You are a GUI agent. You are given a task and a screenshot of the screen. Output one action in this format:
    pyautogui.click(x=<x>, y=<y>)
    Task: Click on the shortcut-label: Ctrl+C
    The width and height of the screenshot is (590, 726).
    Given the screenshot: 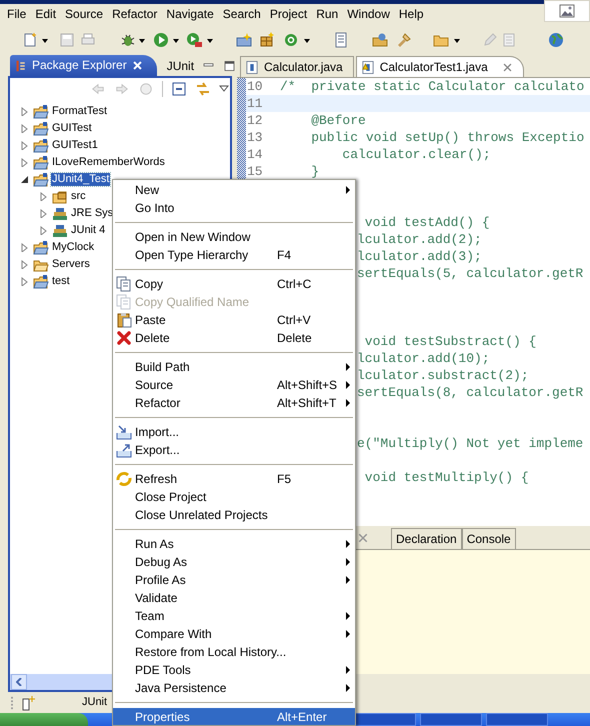 What is the action you would take?
    pyautogui.click(x=294, y=283)
    